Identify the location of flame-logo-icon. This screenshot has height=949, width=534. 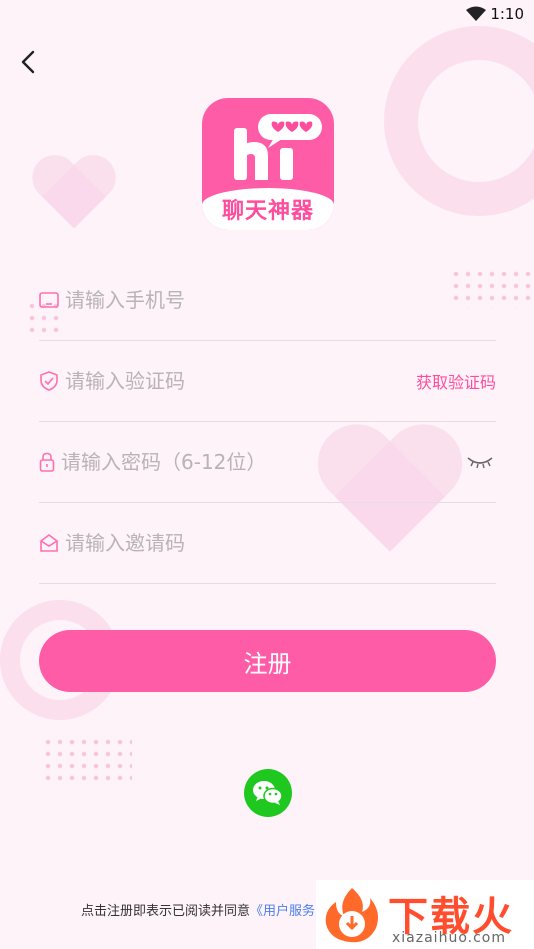
(351, 915).